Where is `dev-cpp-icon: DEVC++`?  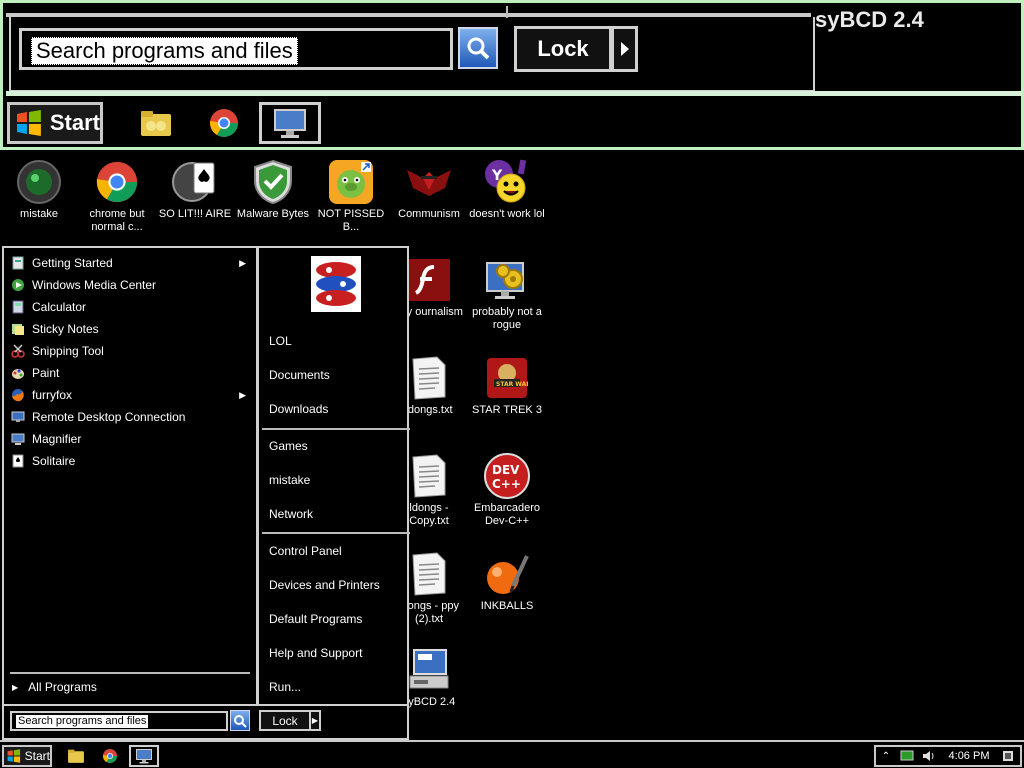
dev-cpp-icon: DEVC++ is located at coordinates (507, 476).